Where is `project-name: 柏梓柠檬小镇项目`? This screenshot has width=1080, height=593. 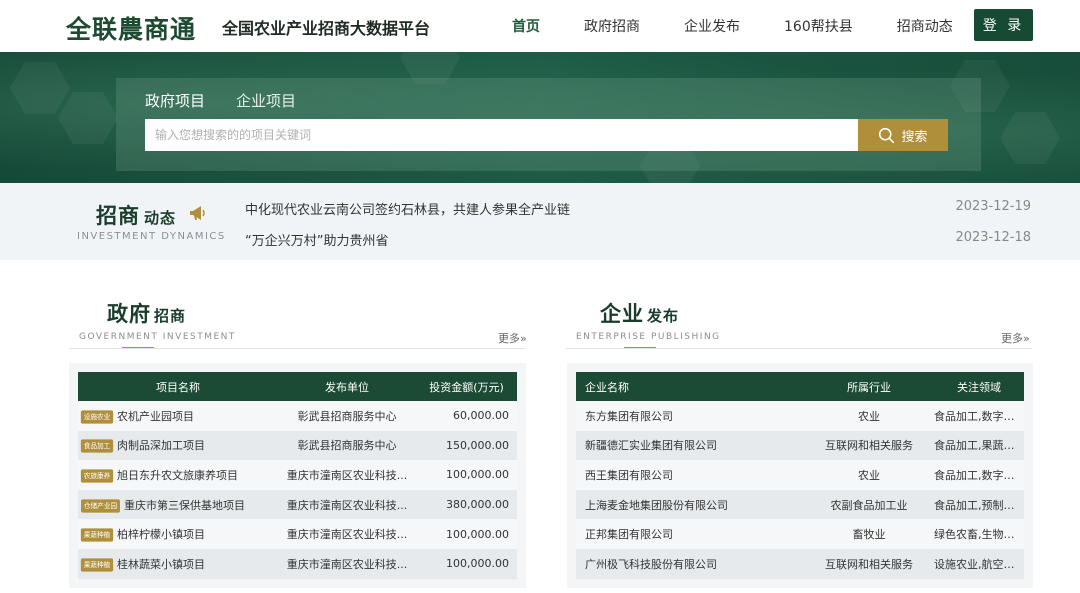 project-name: 柏梓柠檬小镇项目 is located at coordinates (161, 535).